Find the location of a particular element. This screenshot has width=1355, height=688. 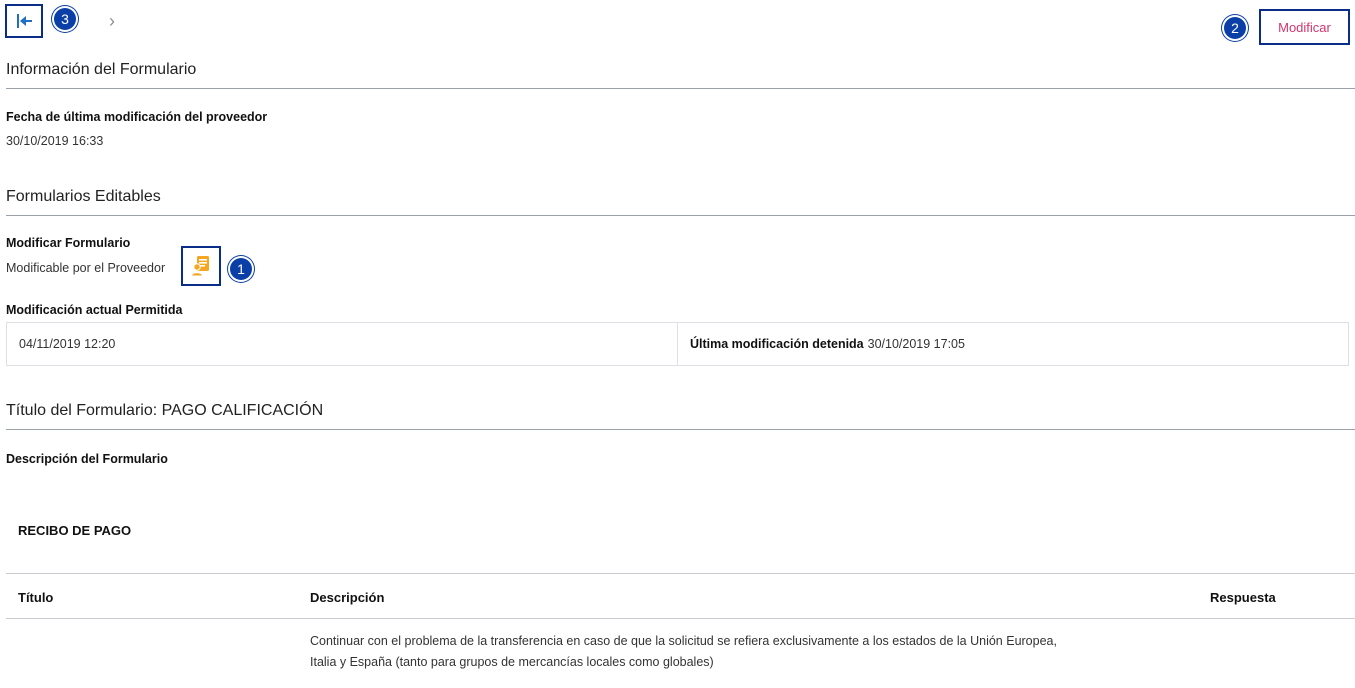

form-info-title: Información del Formulario is located at coordinates (680, 75).